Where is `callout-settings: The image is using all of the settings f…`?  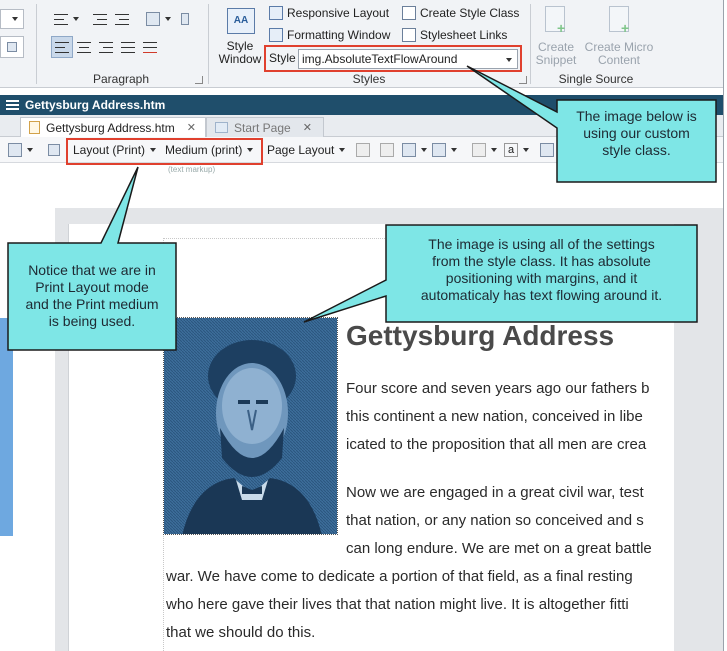 callout-settings: The image is using all of the settings f… is located at coordinates (541, 270).